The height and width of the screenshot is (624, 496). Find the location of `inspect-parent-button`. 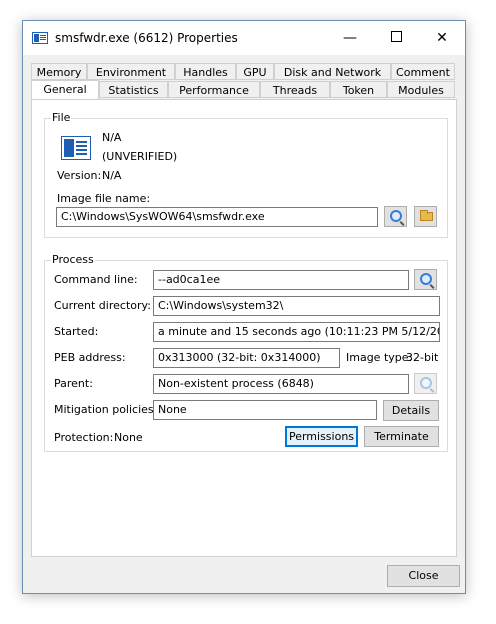

inspect-parent-button is located at coordinates (425, 383).